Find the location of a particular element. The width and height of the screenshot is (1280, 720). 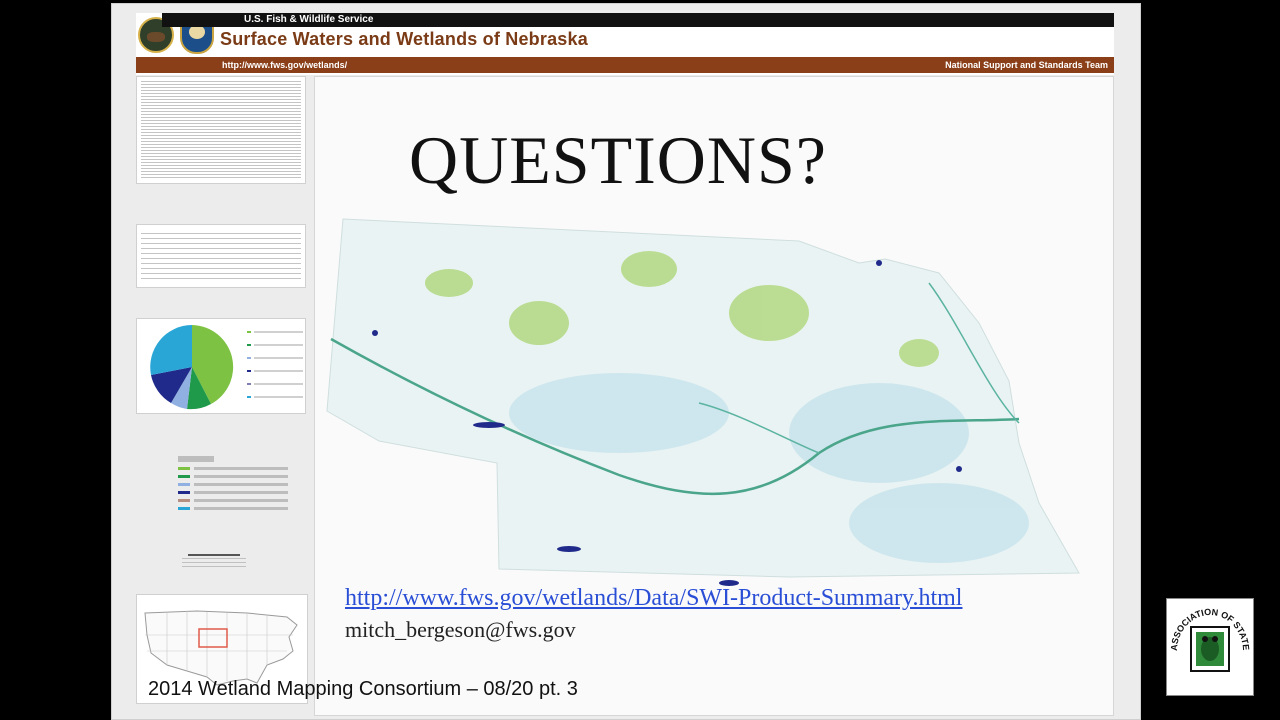

pie-chart-graphic is located at coordinates (192, 367).